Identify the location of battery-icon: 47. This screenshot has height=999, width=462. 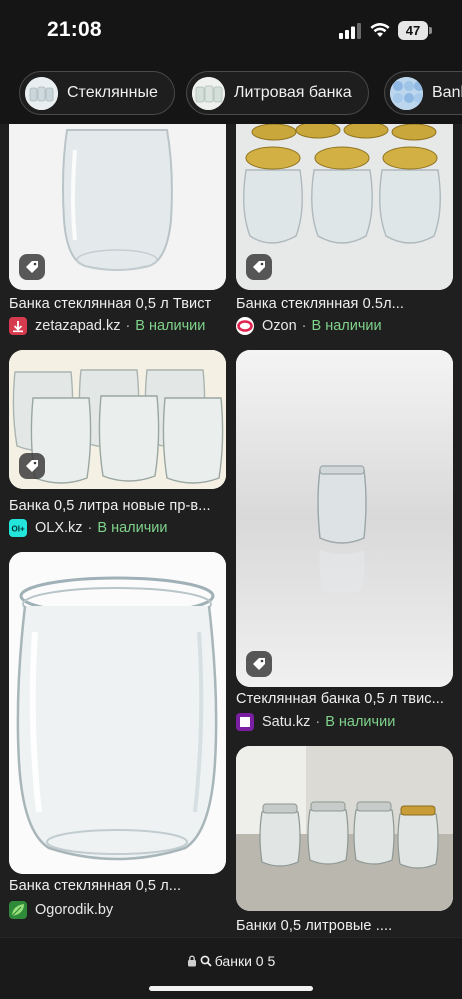
(415, 30).